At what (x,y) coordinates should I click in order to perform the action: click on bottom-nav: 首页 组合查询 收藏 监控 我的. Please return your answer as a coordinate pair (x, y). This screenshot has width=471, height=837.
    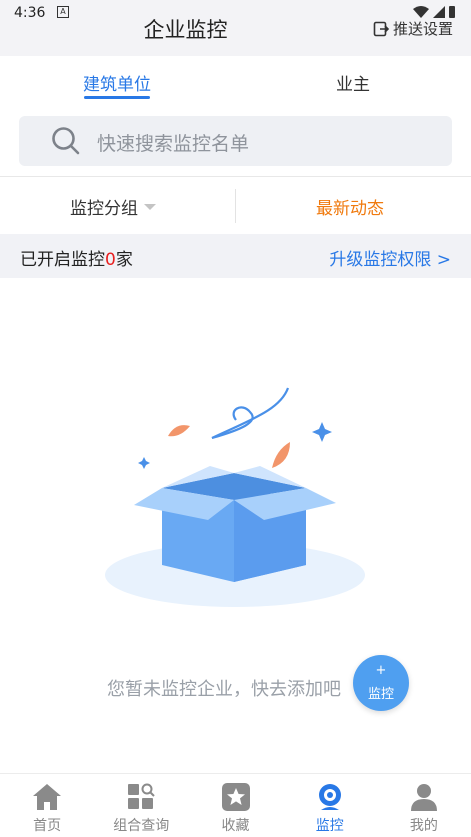
    Looking at the image, I should click on (235, 805).